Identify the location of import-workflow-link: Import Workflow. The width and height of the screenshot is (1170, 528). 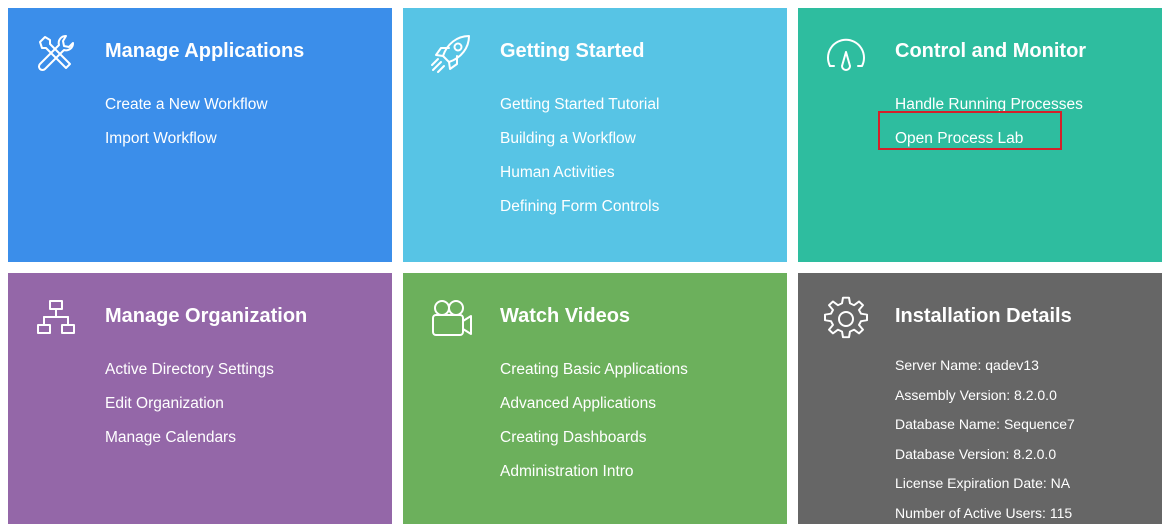
(186, 139).